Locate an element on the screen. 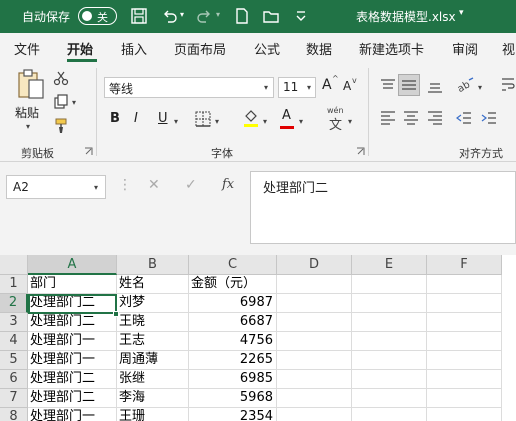 This screenshot has width=516, height=421. table-cell: 6987 is located at coordinates (233, 303).